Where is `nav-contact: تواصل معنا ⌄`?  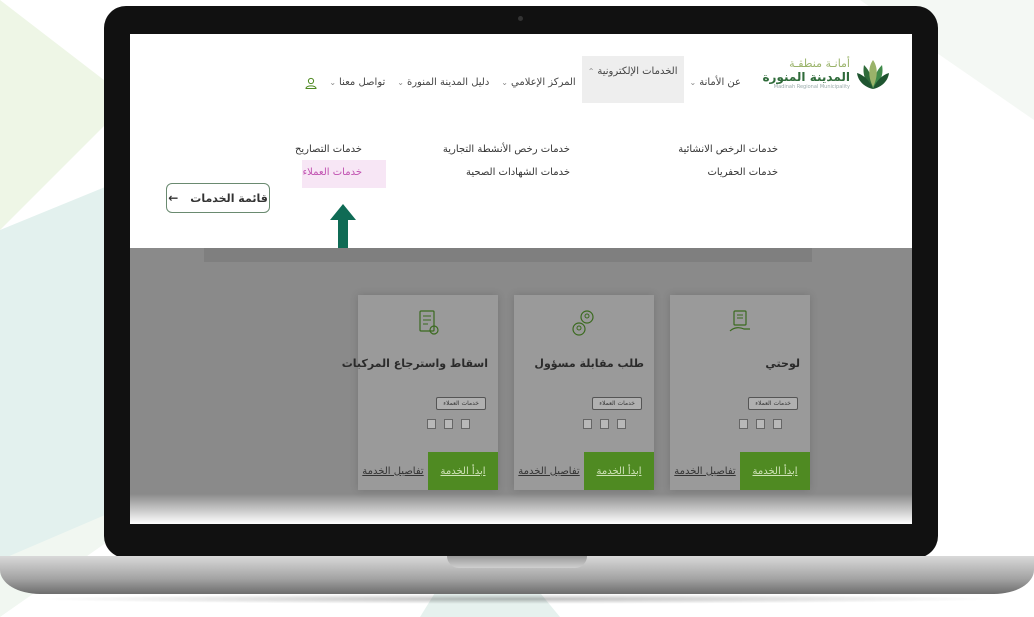 nav-contact: تواصل معنا ⌄ is located at coordinates (357, 82).